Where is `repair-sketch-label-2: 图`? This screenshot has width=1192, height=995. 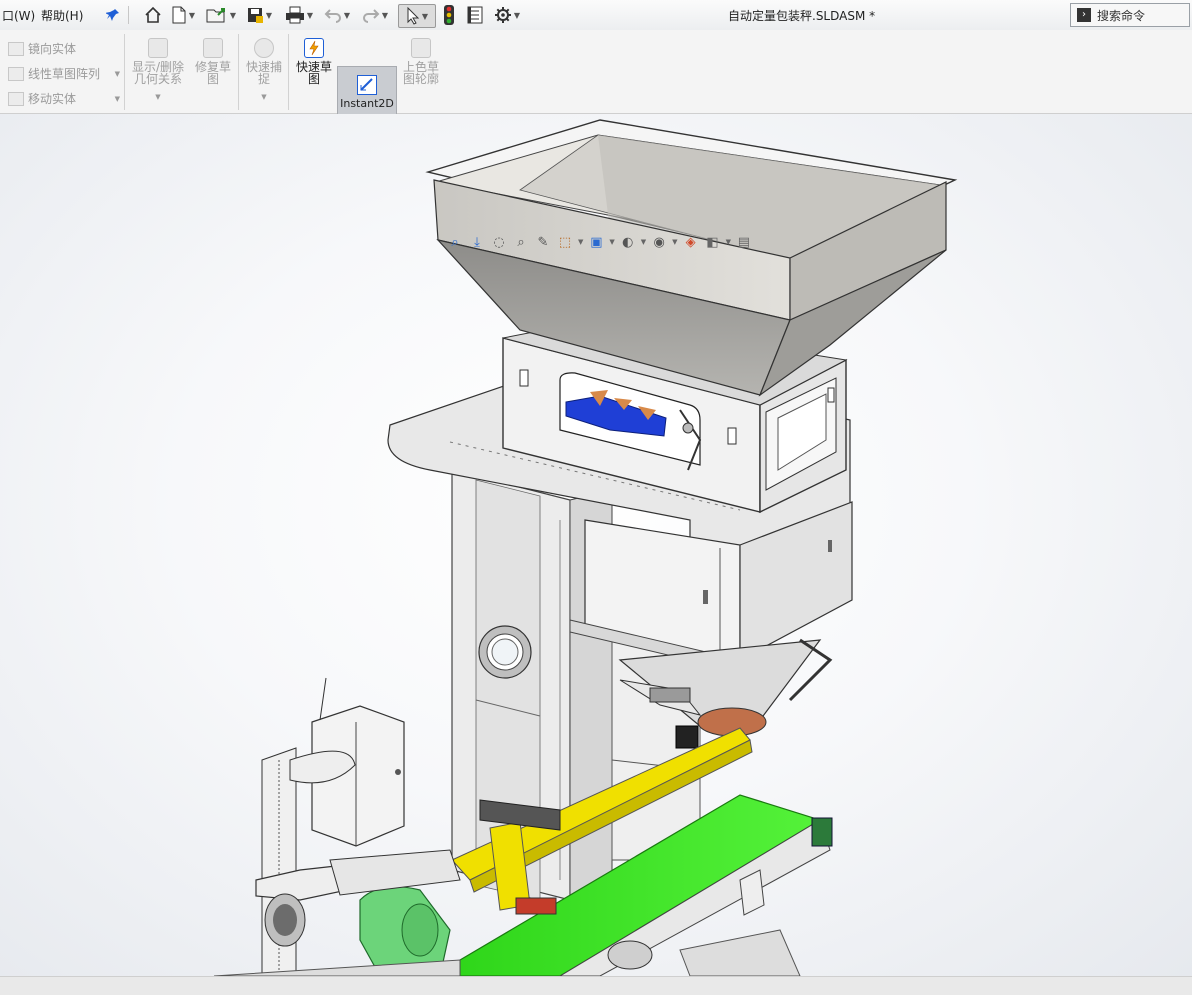
repair-sketch-label-2: 图 is located at coordinates (212, 79).